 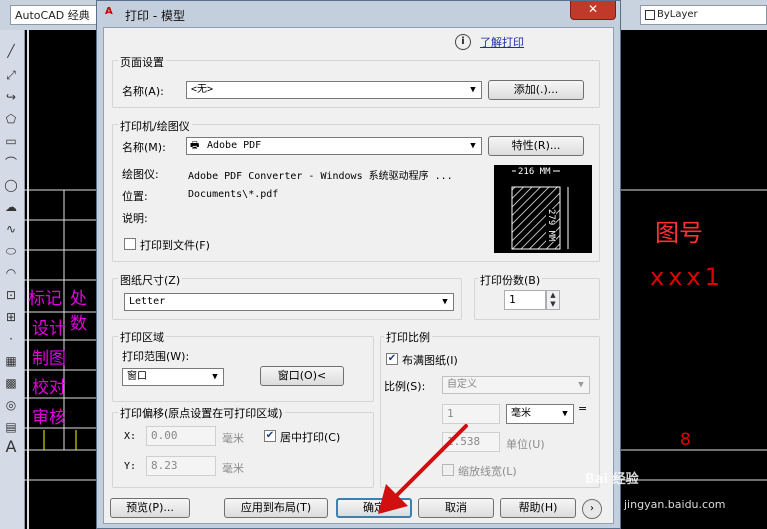 I want to click on cad-table-cell: 设计, so click(x=49, y=329).